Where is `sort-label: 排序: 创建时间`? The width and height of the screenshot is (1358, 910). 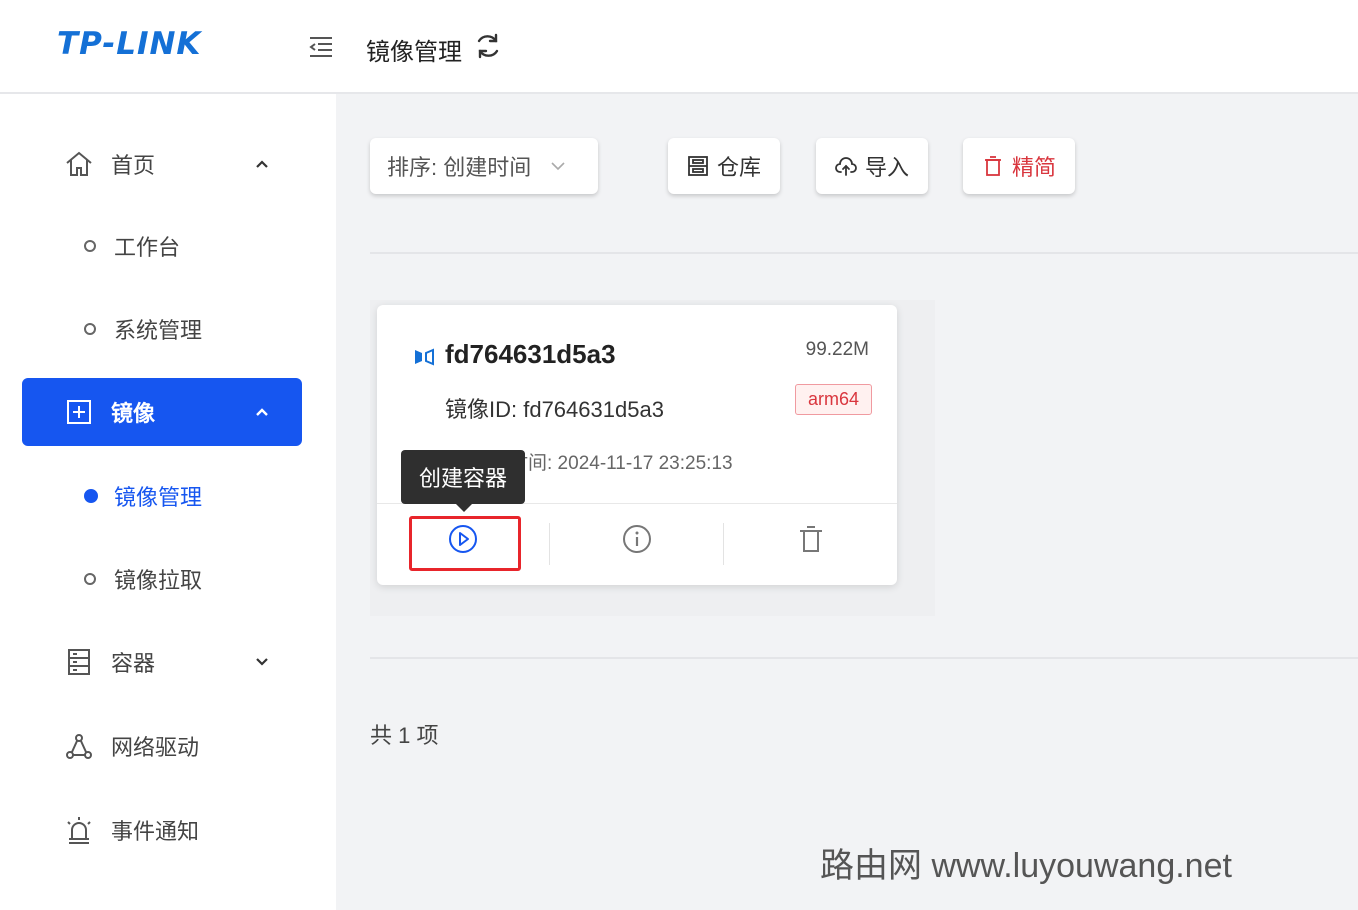 sort-label: 排序: 创建时间 is located at coordinates (459, 167).